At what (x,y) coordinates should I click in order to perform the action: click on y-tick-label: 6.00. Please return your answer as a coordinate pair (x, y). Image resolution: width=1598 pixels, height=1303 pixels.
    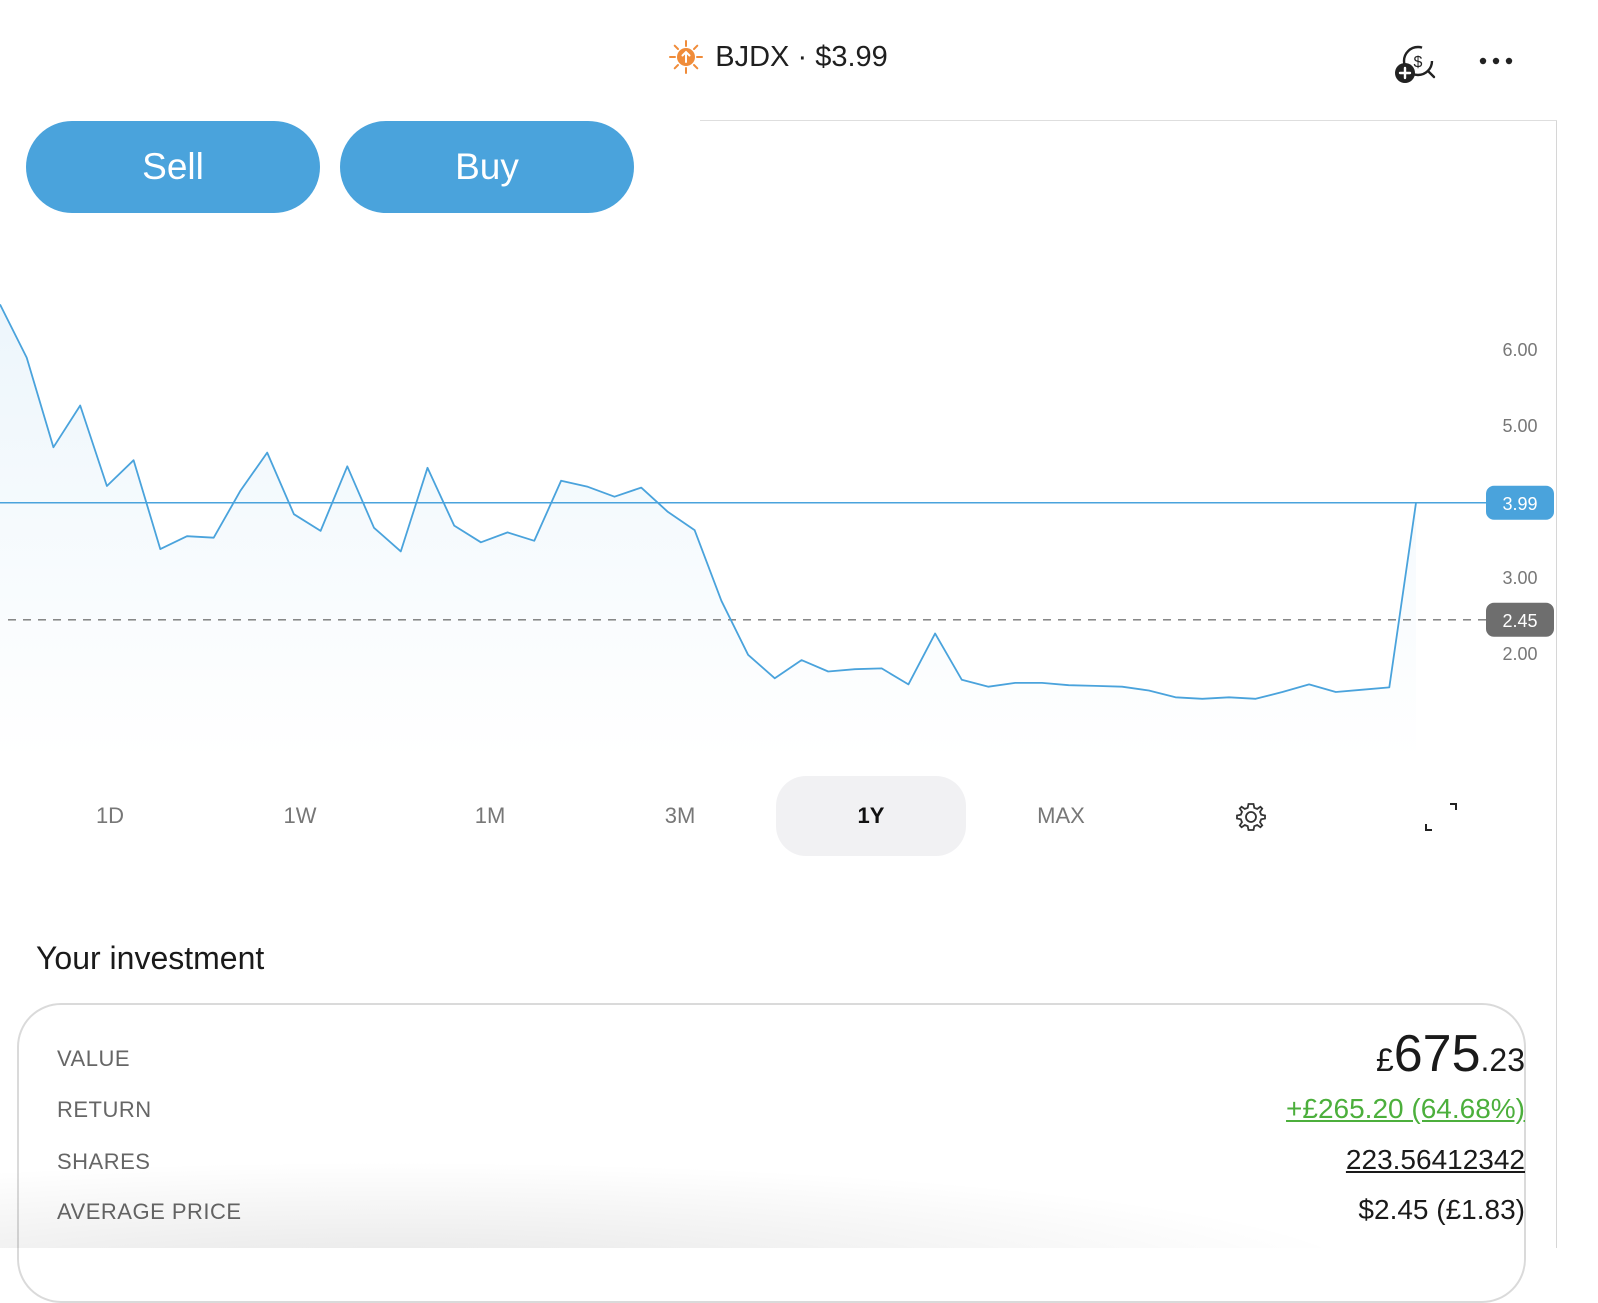
    Looking at the image, I should click on (1519, 350).